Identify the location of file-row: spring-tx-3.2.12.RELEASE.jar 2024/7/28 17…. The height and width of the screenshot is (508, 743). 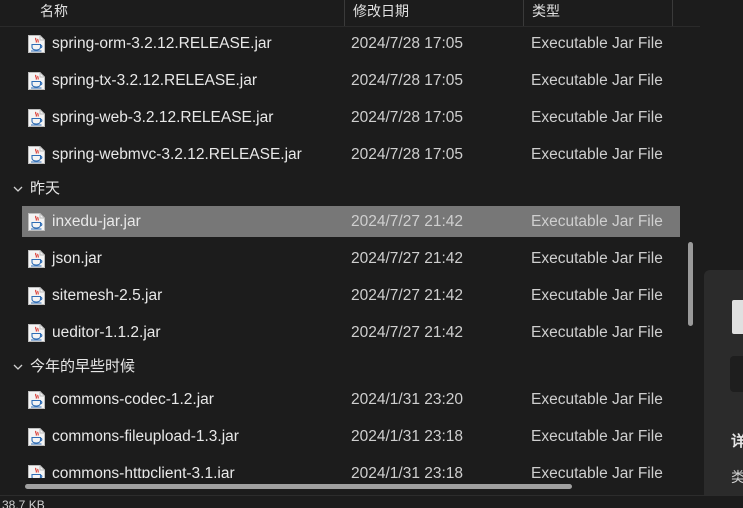
(345, 83).